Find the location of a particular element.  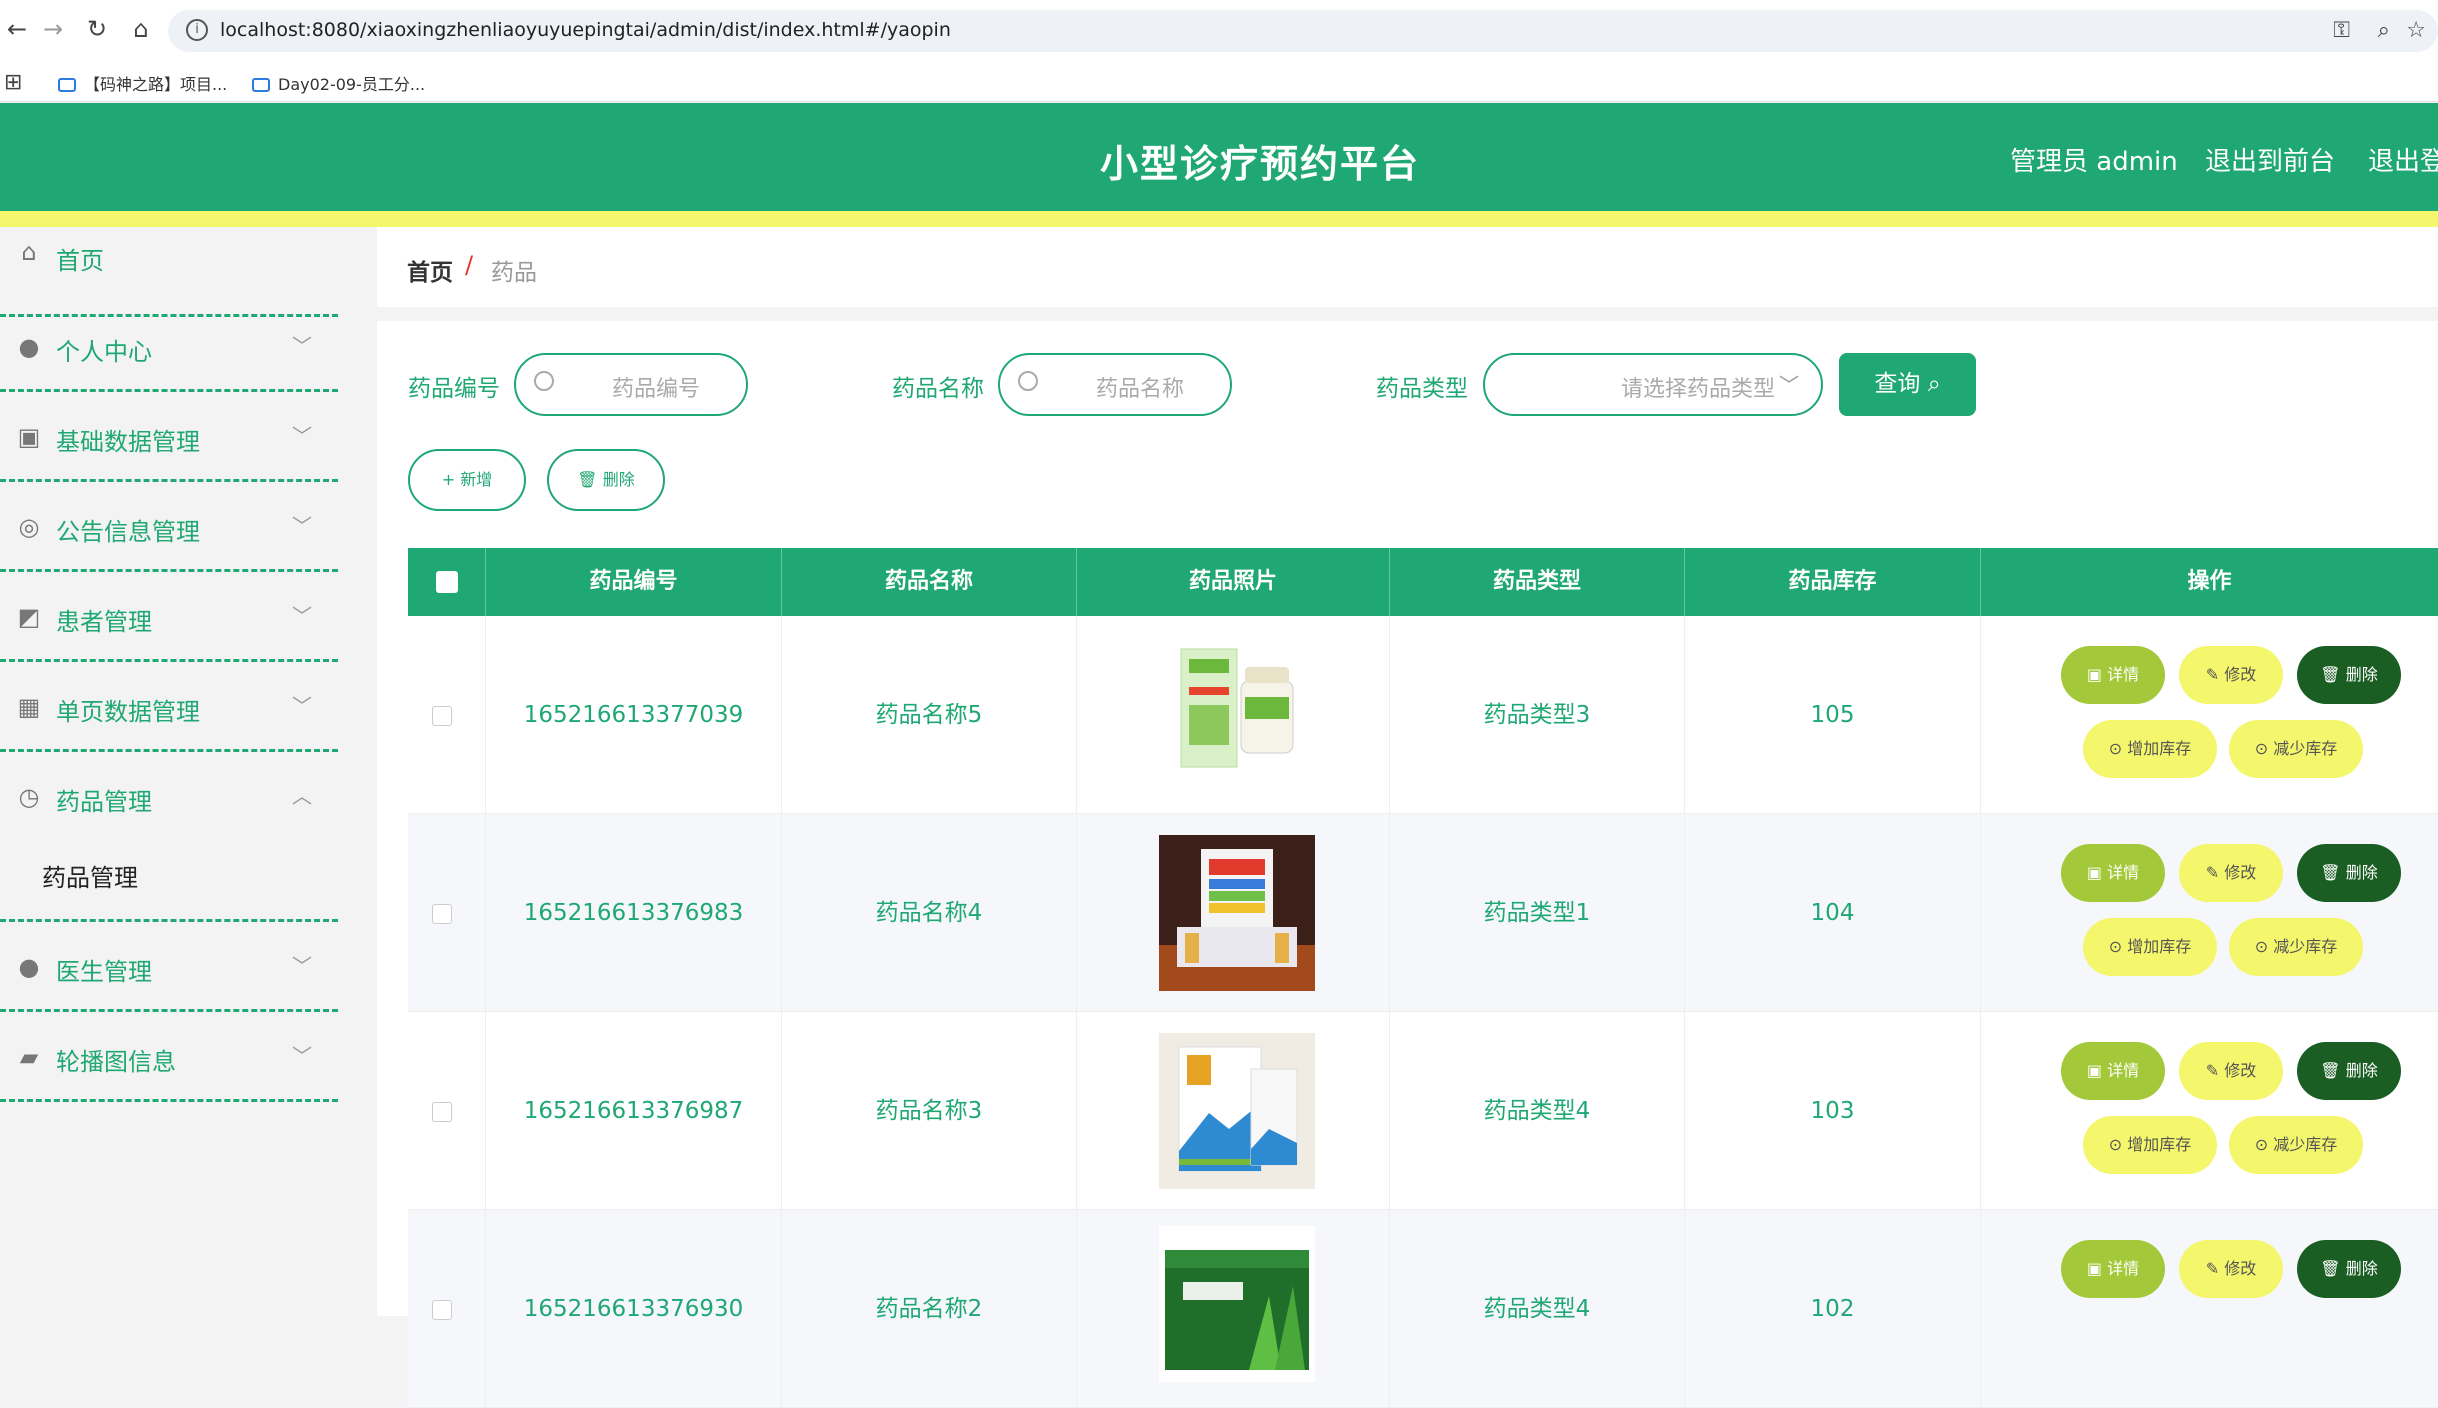

table-header: 药品编号 药品名称 药品照片 药品类型 药品库存 操作 is located at coordinates (1423, 582).